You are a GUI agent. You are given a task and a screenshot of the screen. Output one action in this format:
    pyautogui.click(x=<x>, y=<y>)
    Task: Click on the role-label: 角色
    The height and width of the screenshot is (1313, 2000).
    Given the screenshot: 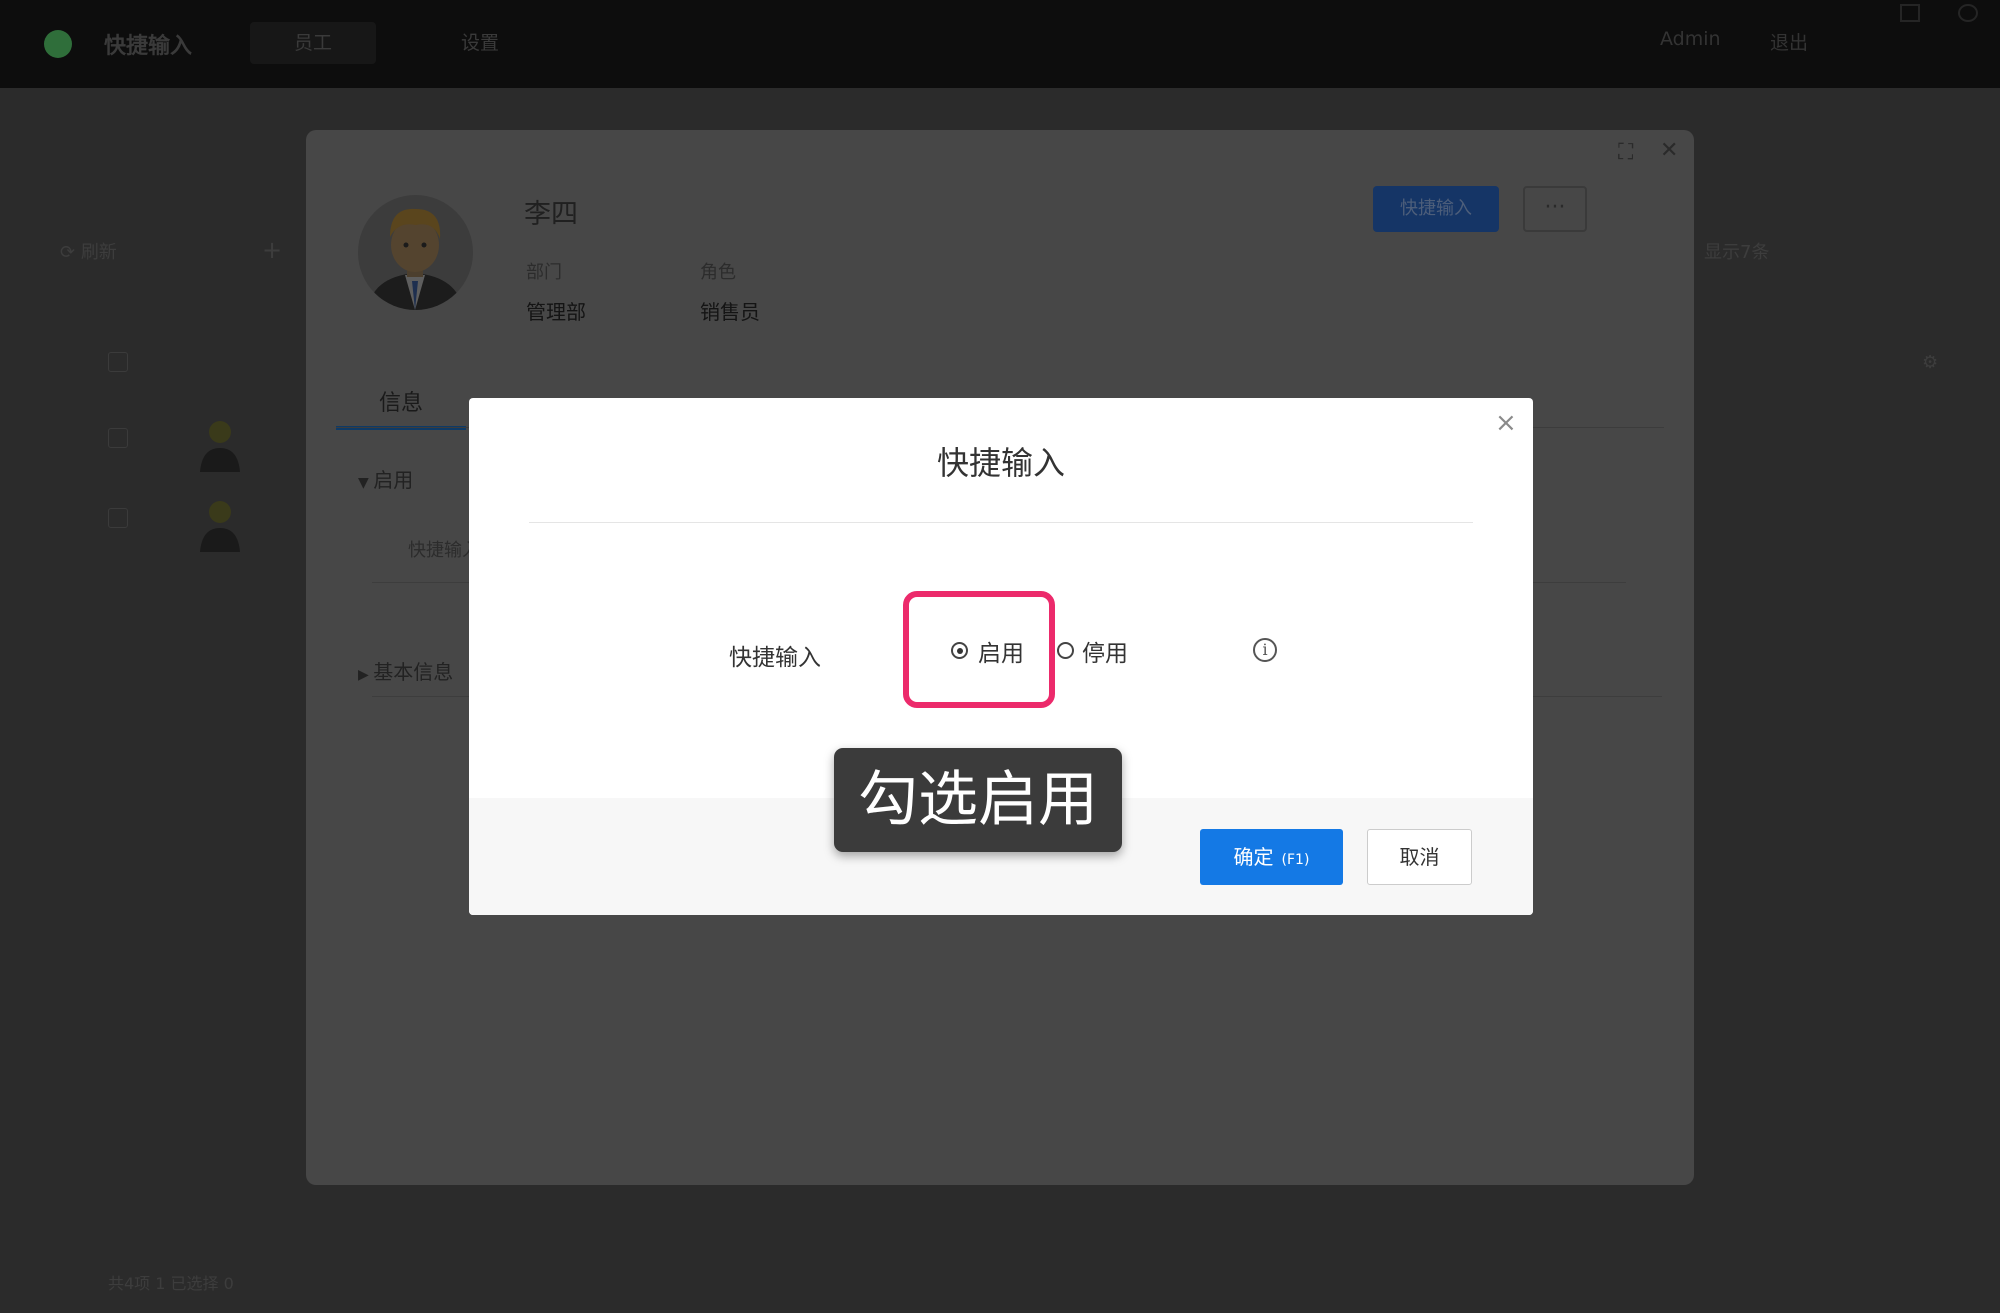 What is the action you would take?
    pyautogui.click(x=718, y=272)
    